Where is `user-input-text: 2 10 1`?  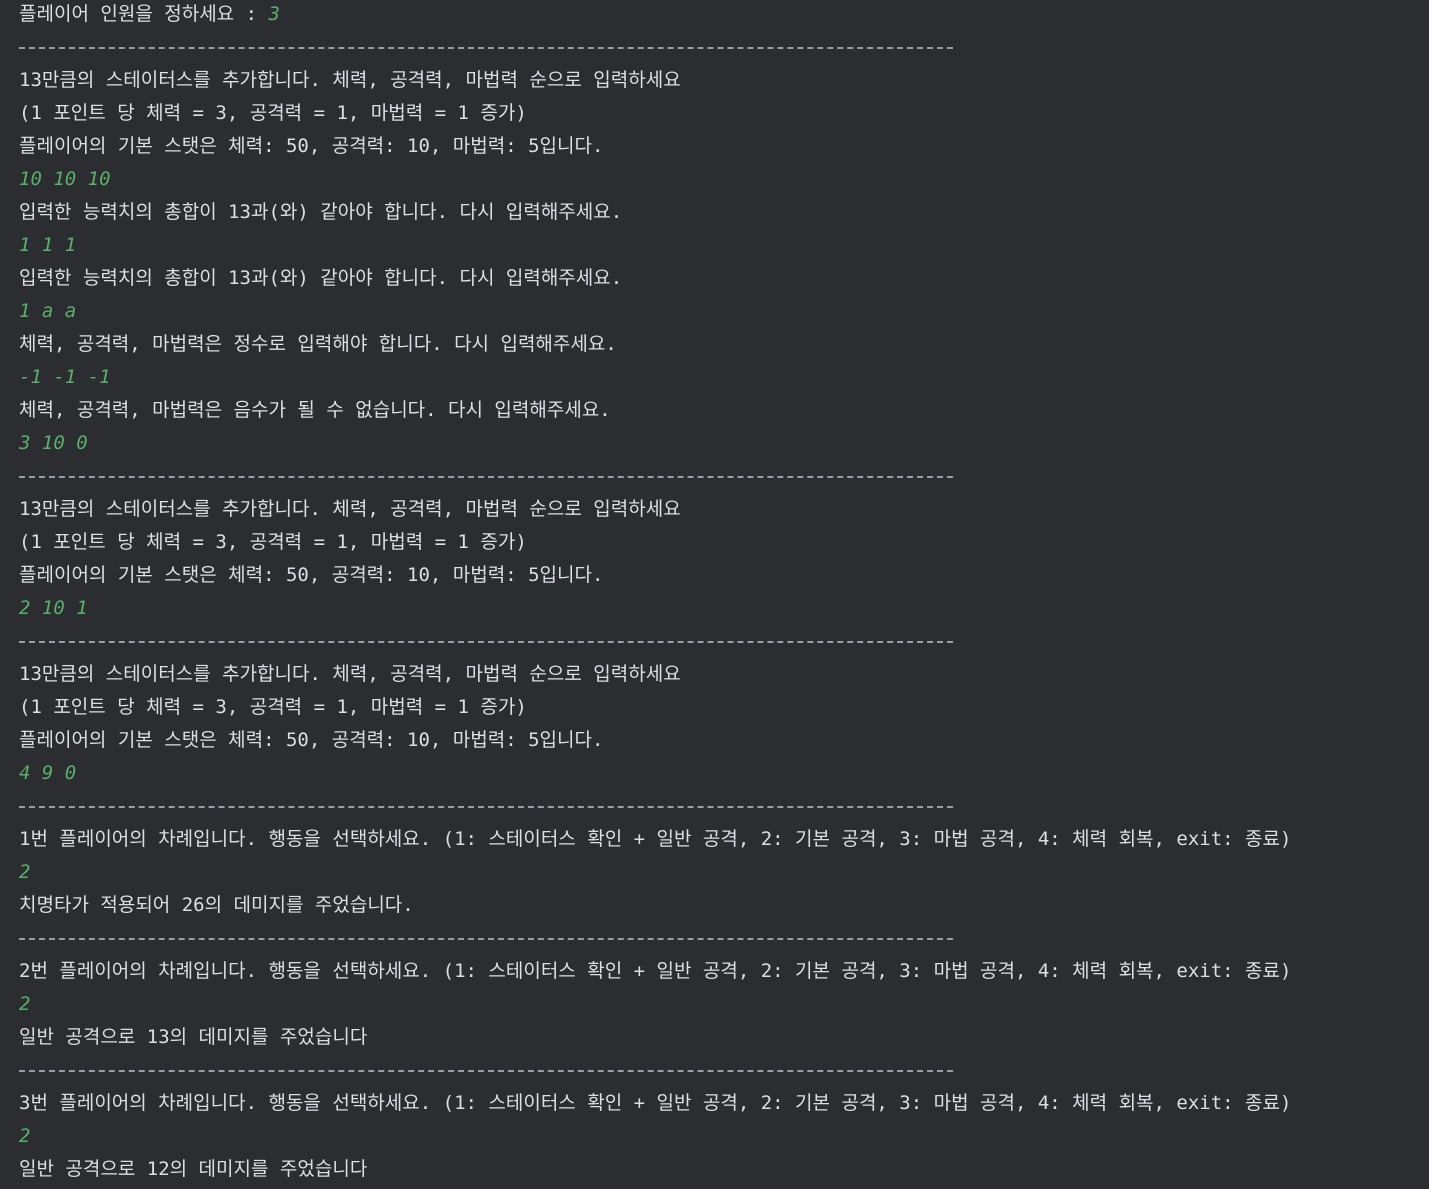
user-input-text: 2 10 1 is located at coordinates (53, 608).